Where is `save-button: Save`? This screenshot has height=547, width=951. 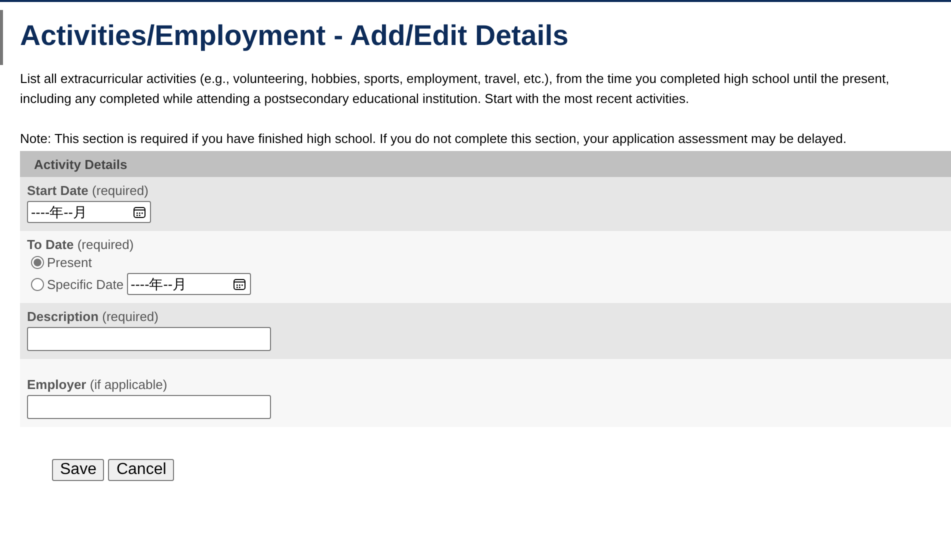
save-button: Save is located at coordinates (78, 470).